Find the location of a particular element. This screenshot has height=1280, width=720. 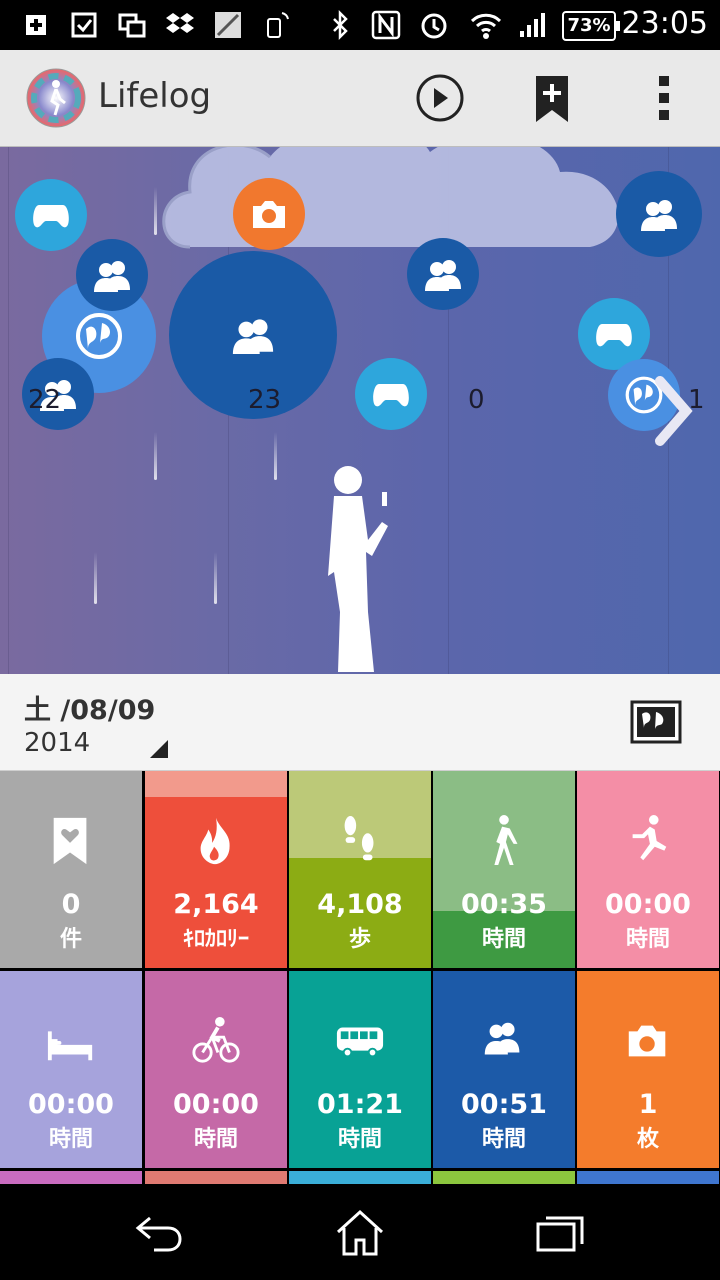

bed-icon is located at coordinates (70, 1046).